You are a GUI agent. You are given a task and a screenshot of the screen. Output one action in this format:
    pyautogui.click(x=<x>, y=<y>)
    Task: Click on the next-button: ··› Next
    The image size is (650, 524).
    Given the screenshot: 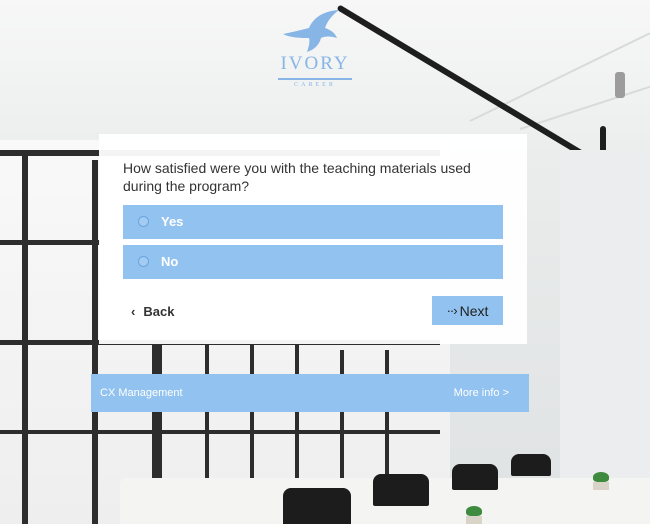 What is the action you would take?
    pyautogui.click(x=467, y=310)
    